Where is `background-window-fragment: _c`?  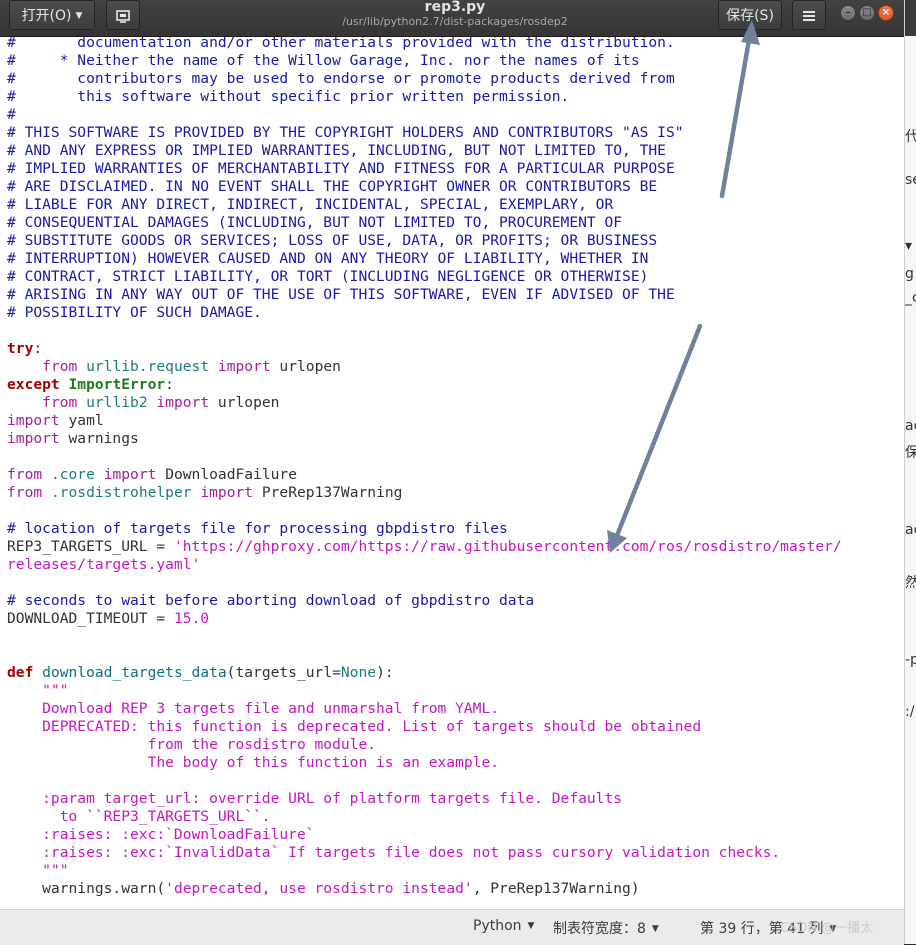 background-window-fragment: _c is located at coordinates (910, 298).